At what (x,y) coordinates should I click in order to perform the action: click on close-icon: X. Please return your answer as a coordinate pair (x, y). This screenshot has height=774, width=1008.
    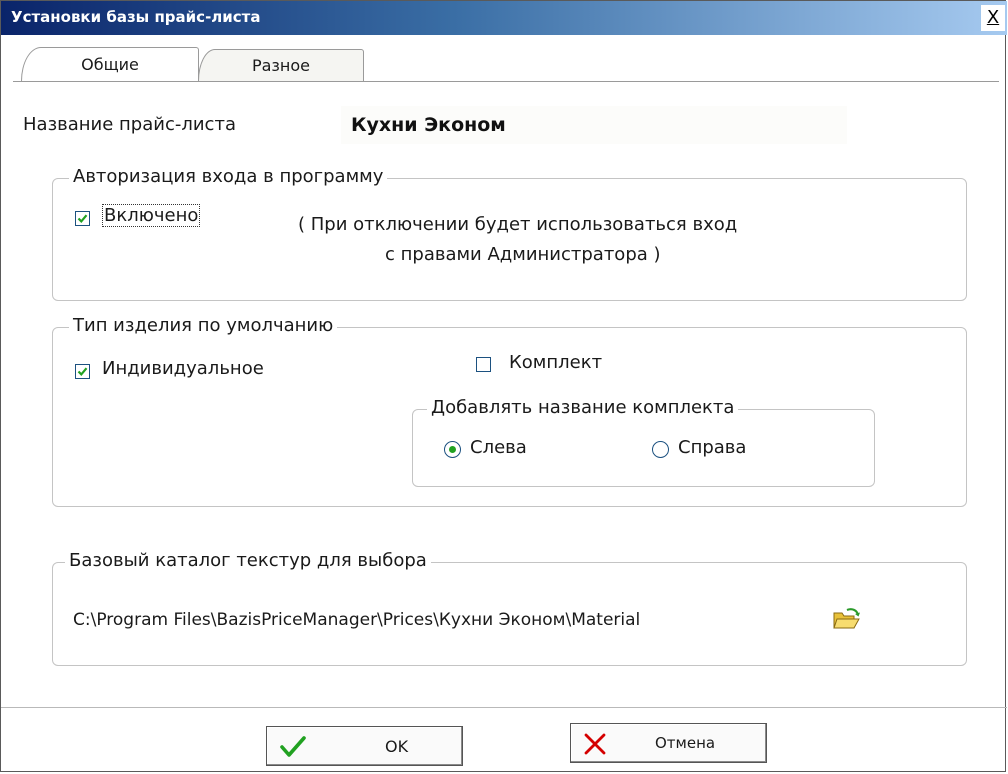
    Looking at the image, I should click on (993, 17).